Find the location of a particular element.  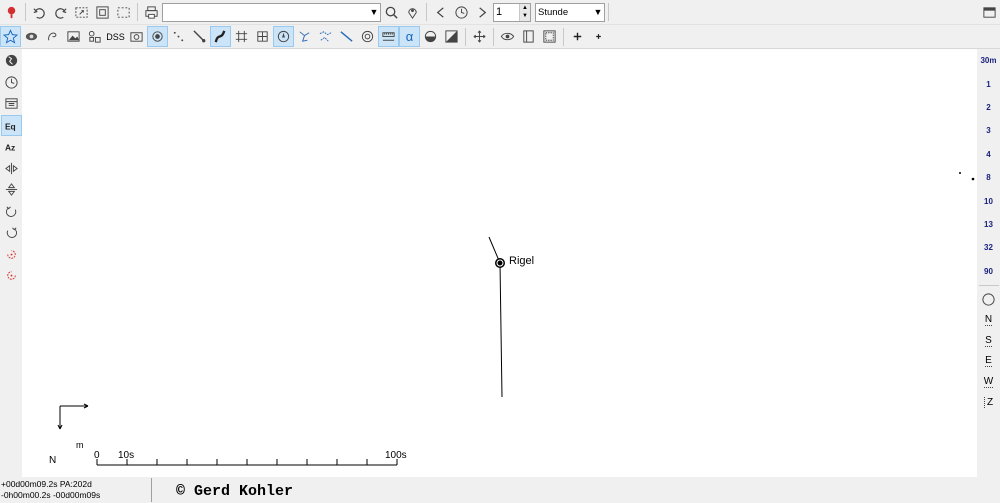

rotate-plus-icon is located at coordinates (11, 254).